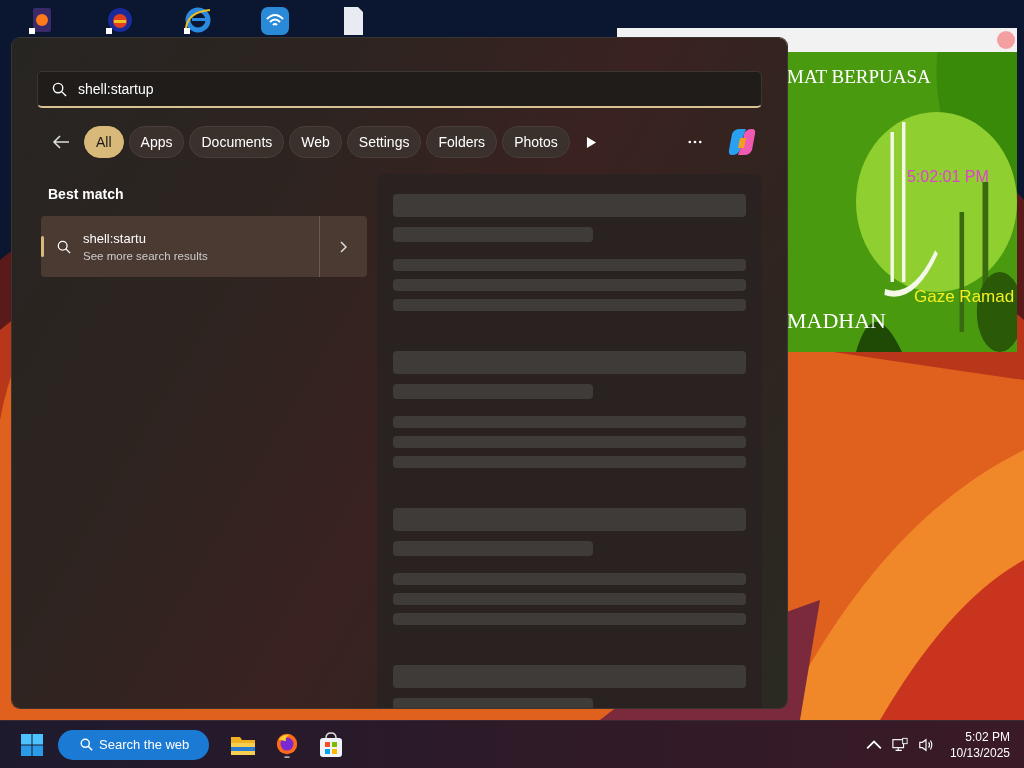 The image size is (1024, 768). Describe the element at coordinates (979, 752) in the screenshot. I see `clock-date: 10/13/2025` at that location.